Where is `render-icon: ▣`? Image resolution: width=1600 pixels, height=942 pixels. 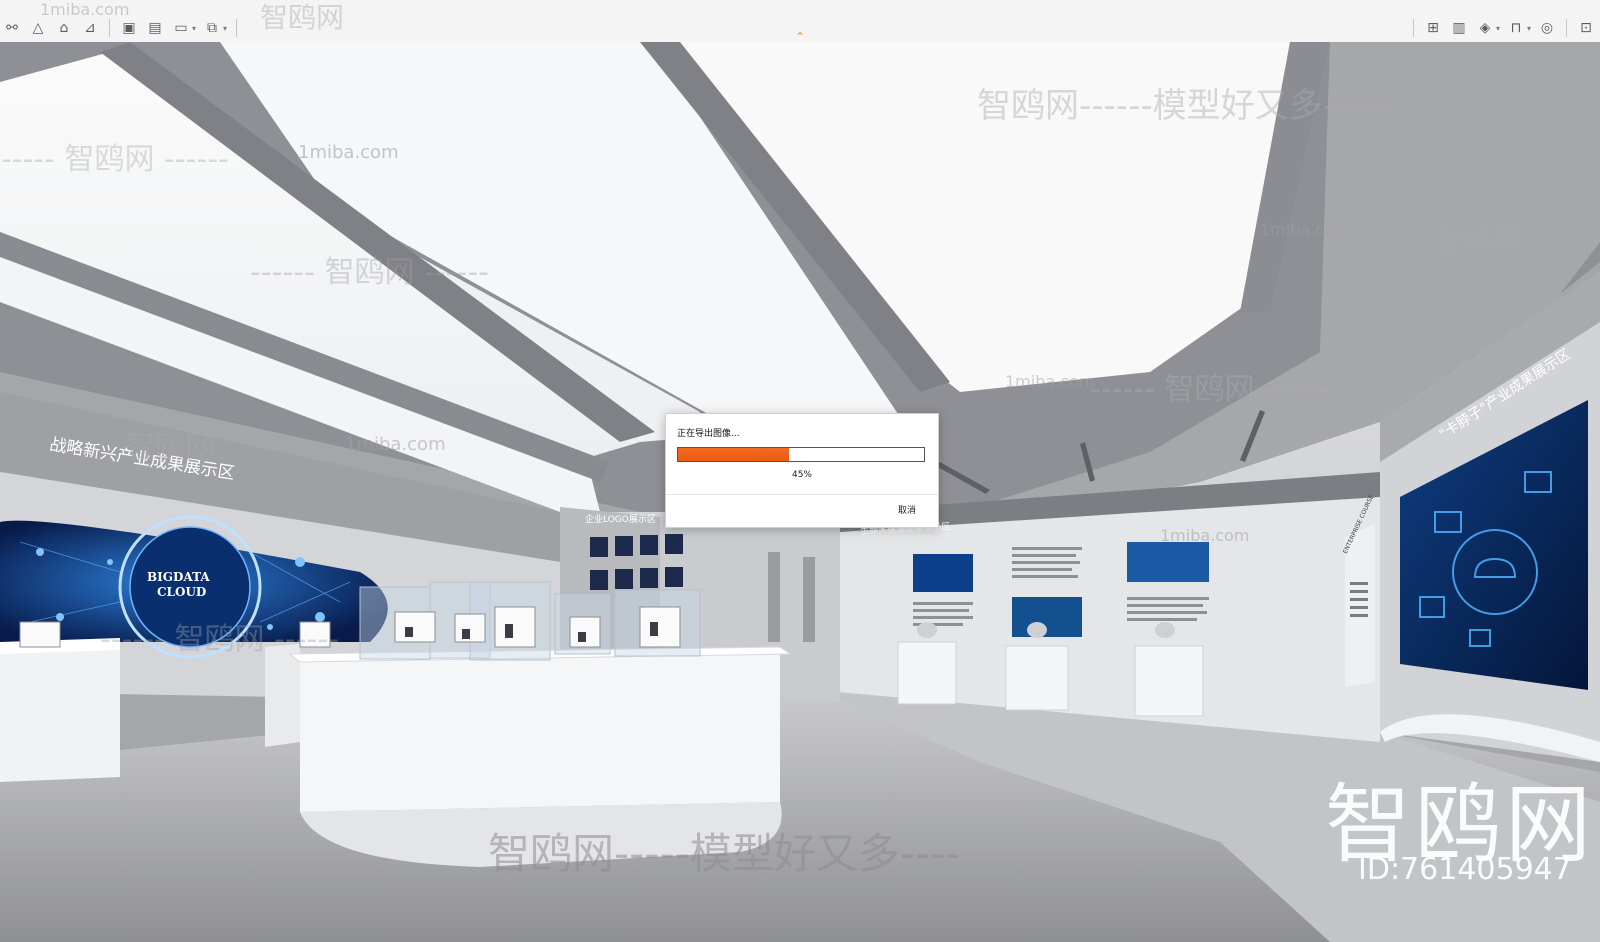 render-icon: ▣ is located at coordinates (129, 28).